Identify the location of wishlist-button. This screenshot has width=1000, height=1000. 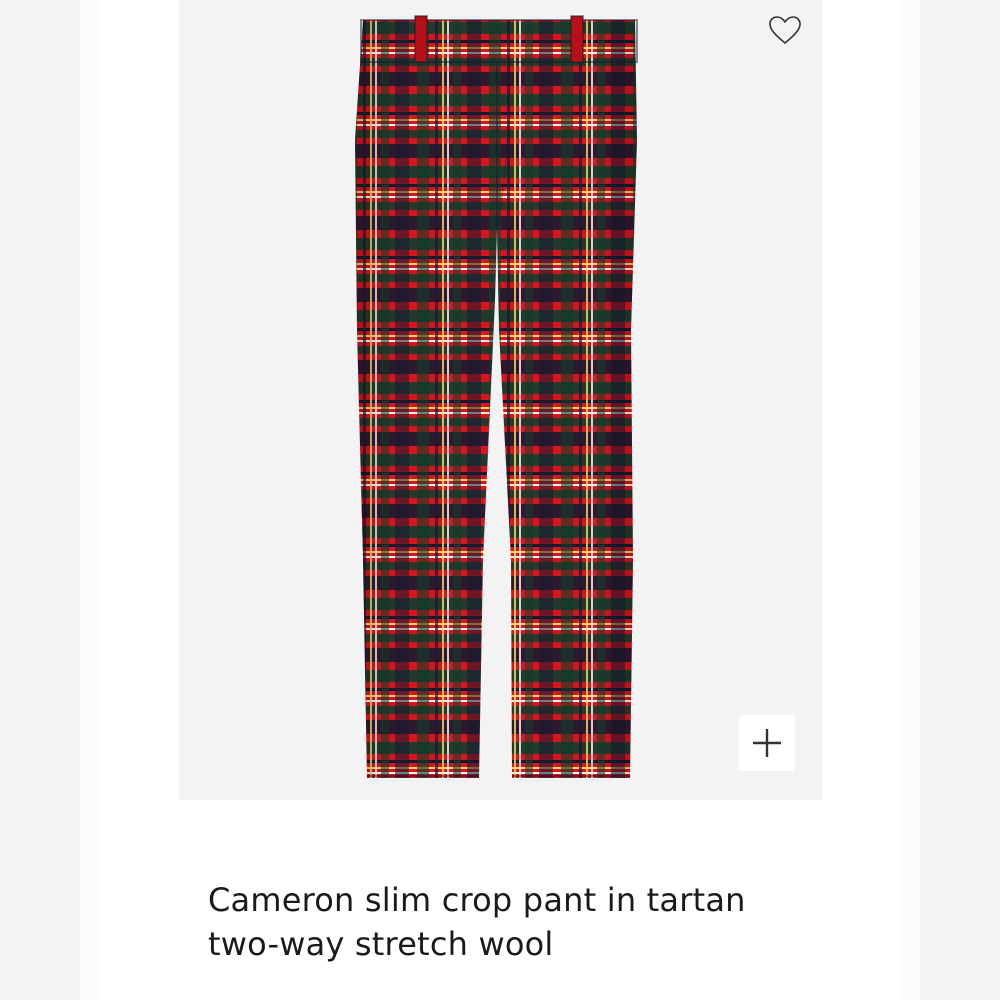
(785, 30).